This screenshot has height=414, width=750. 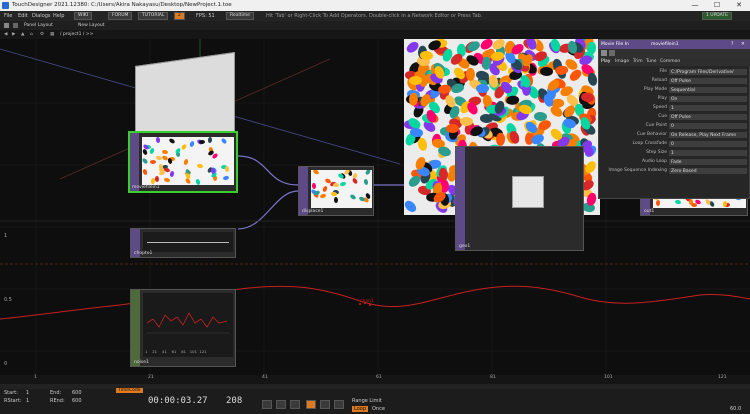 What do you see at coordinates (31, 34) in the screenshot?
I see `home-icon: ⌂` at bounding box center [31, 34].